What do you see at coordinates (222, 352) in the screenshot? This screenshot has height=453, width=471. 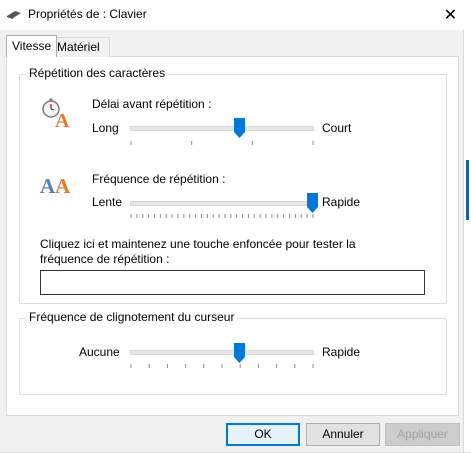 I see `cursor-slider-track` at bounding box center [222, 352].